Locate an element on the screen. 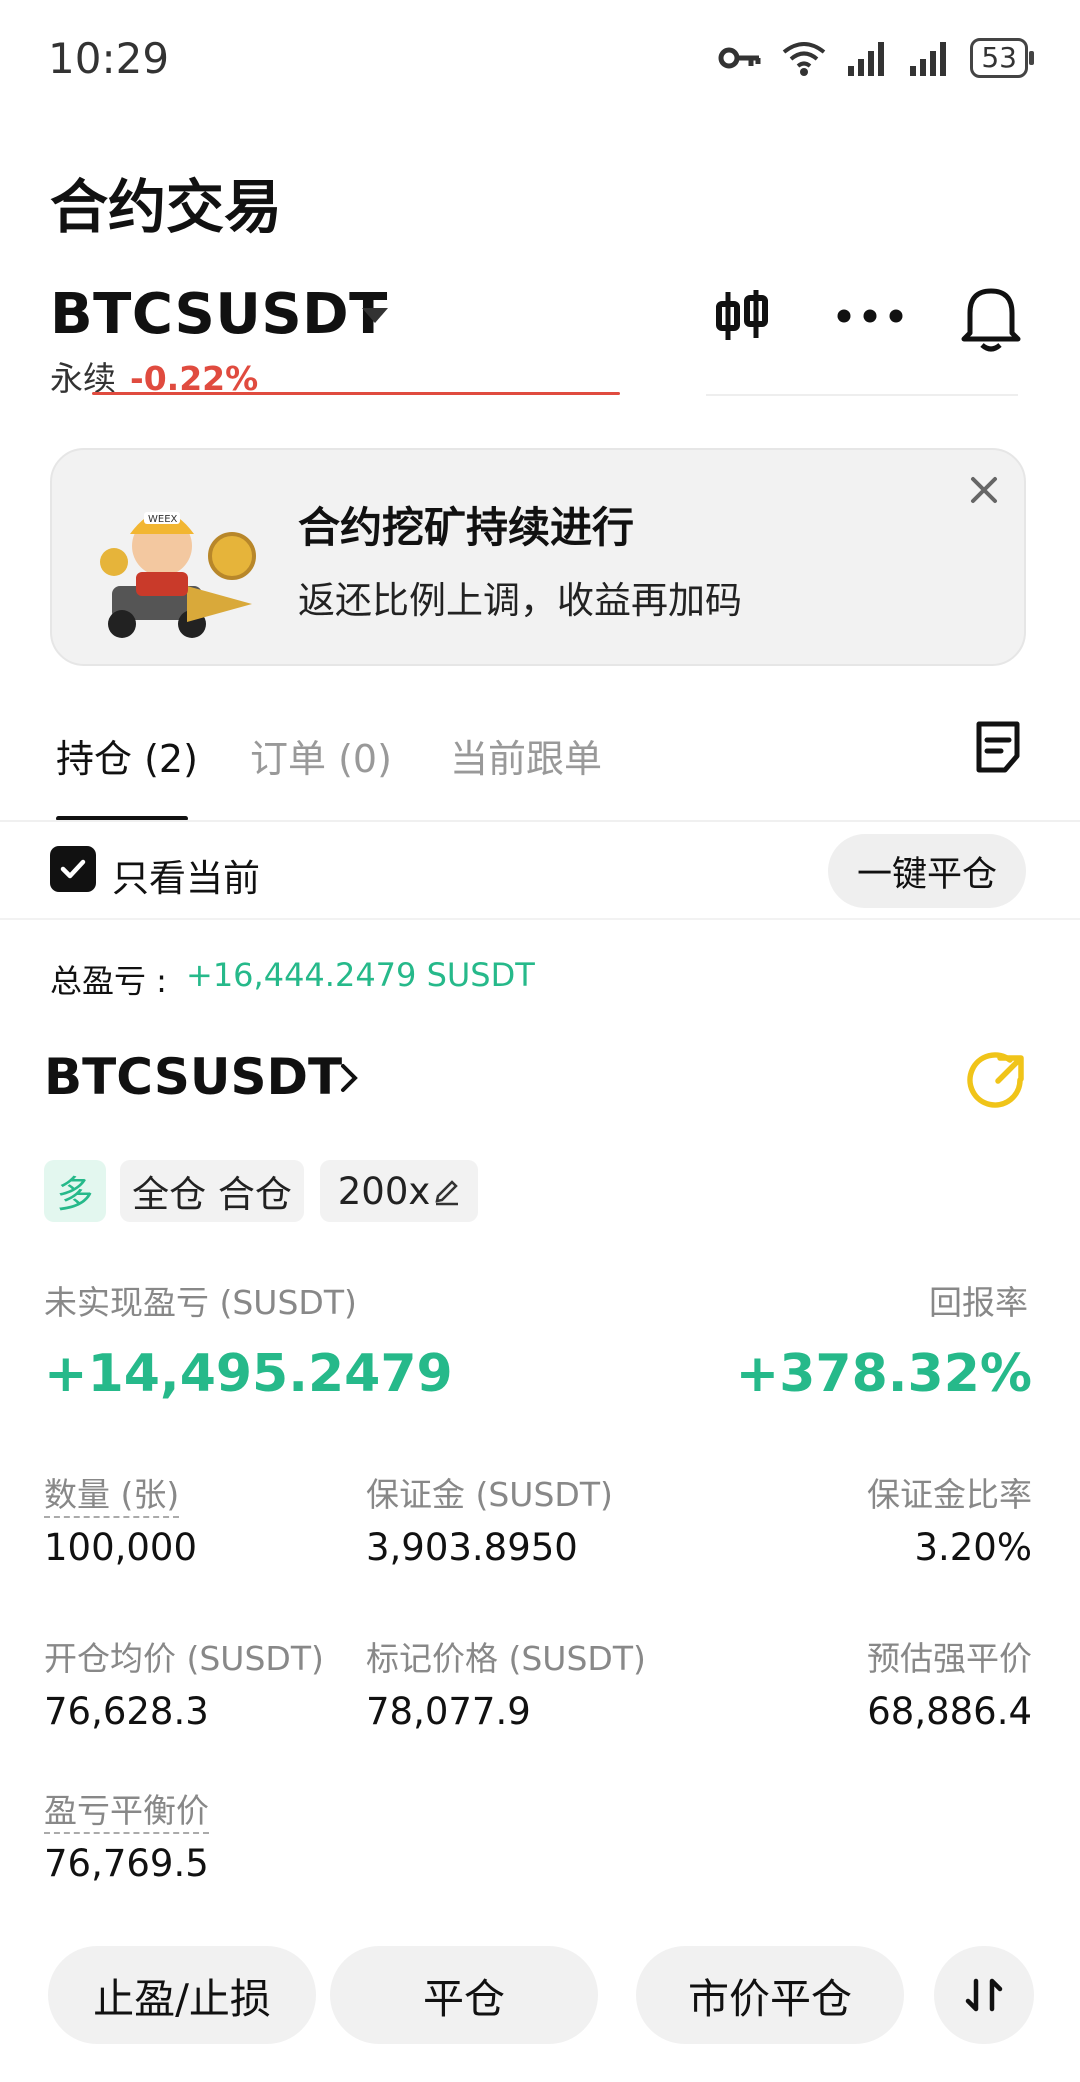  close-position-button: 平仓 is located at coordinates (464, 1995).